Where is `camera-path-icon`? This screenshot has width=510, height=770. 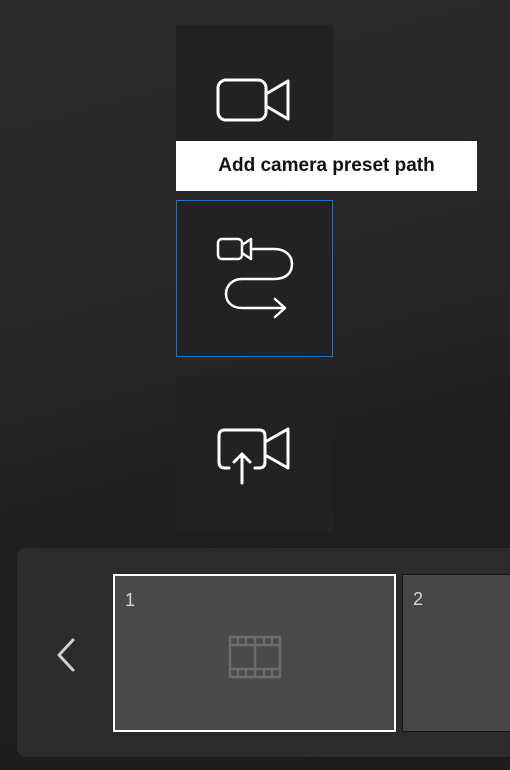 camera-path-icon is located at coordinates (254, 277).